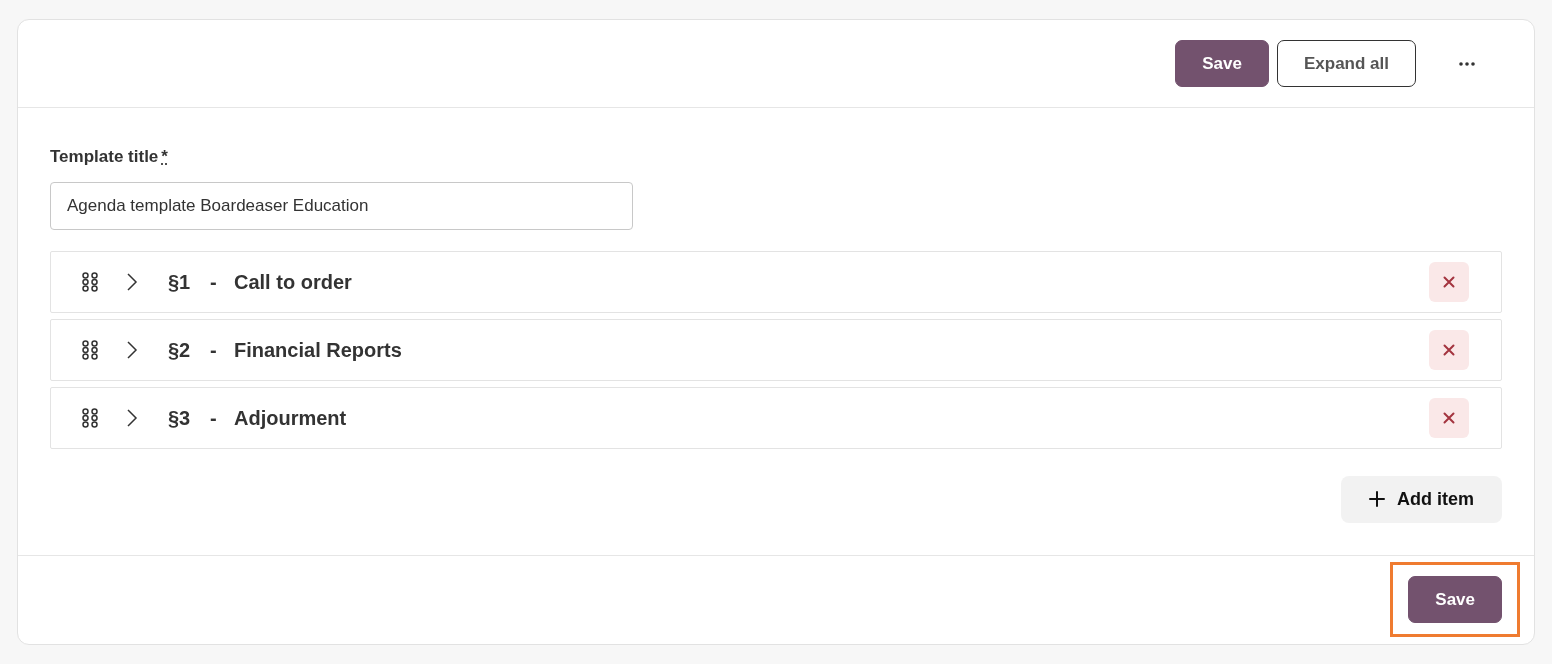  Describe the element at coordinates (318, 350) in the screenshot. I see `item-title: Financial Reports` at that location.